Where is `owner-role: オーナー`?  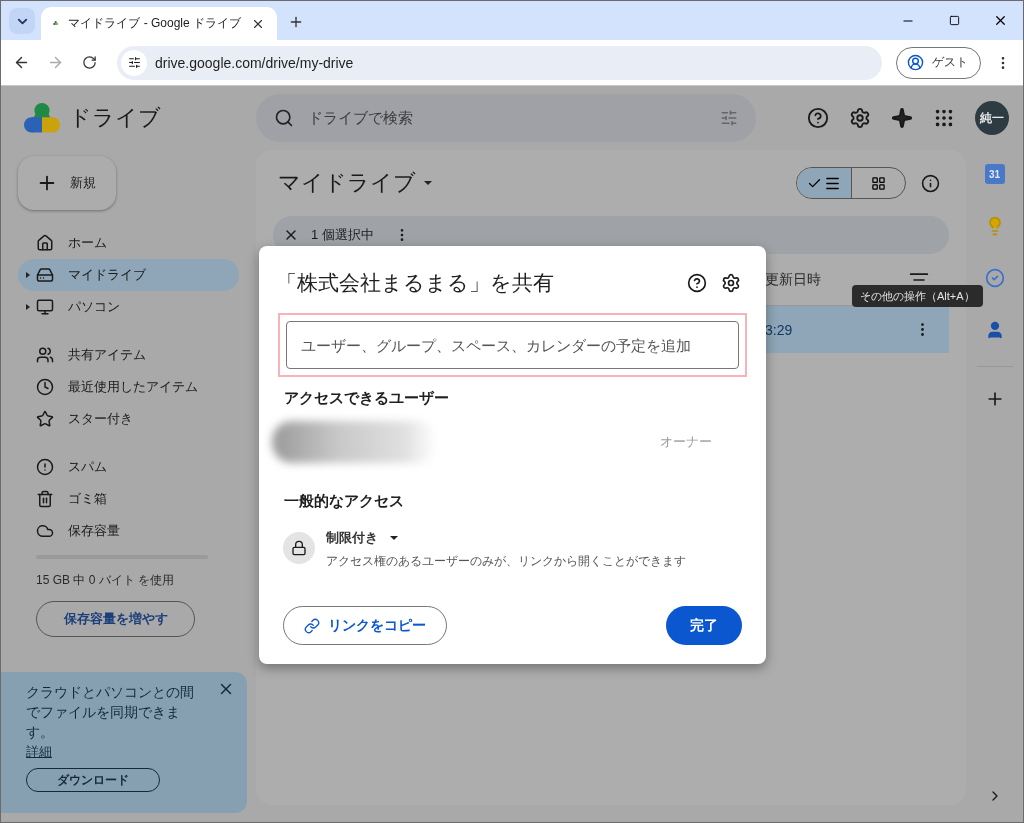
owner-role: オーナー is located at coordinates (686, 442).